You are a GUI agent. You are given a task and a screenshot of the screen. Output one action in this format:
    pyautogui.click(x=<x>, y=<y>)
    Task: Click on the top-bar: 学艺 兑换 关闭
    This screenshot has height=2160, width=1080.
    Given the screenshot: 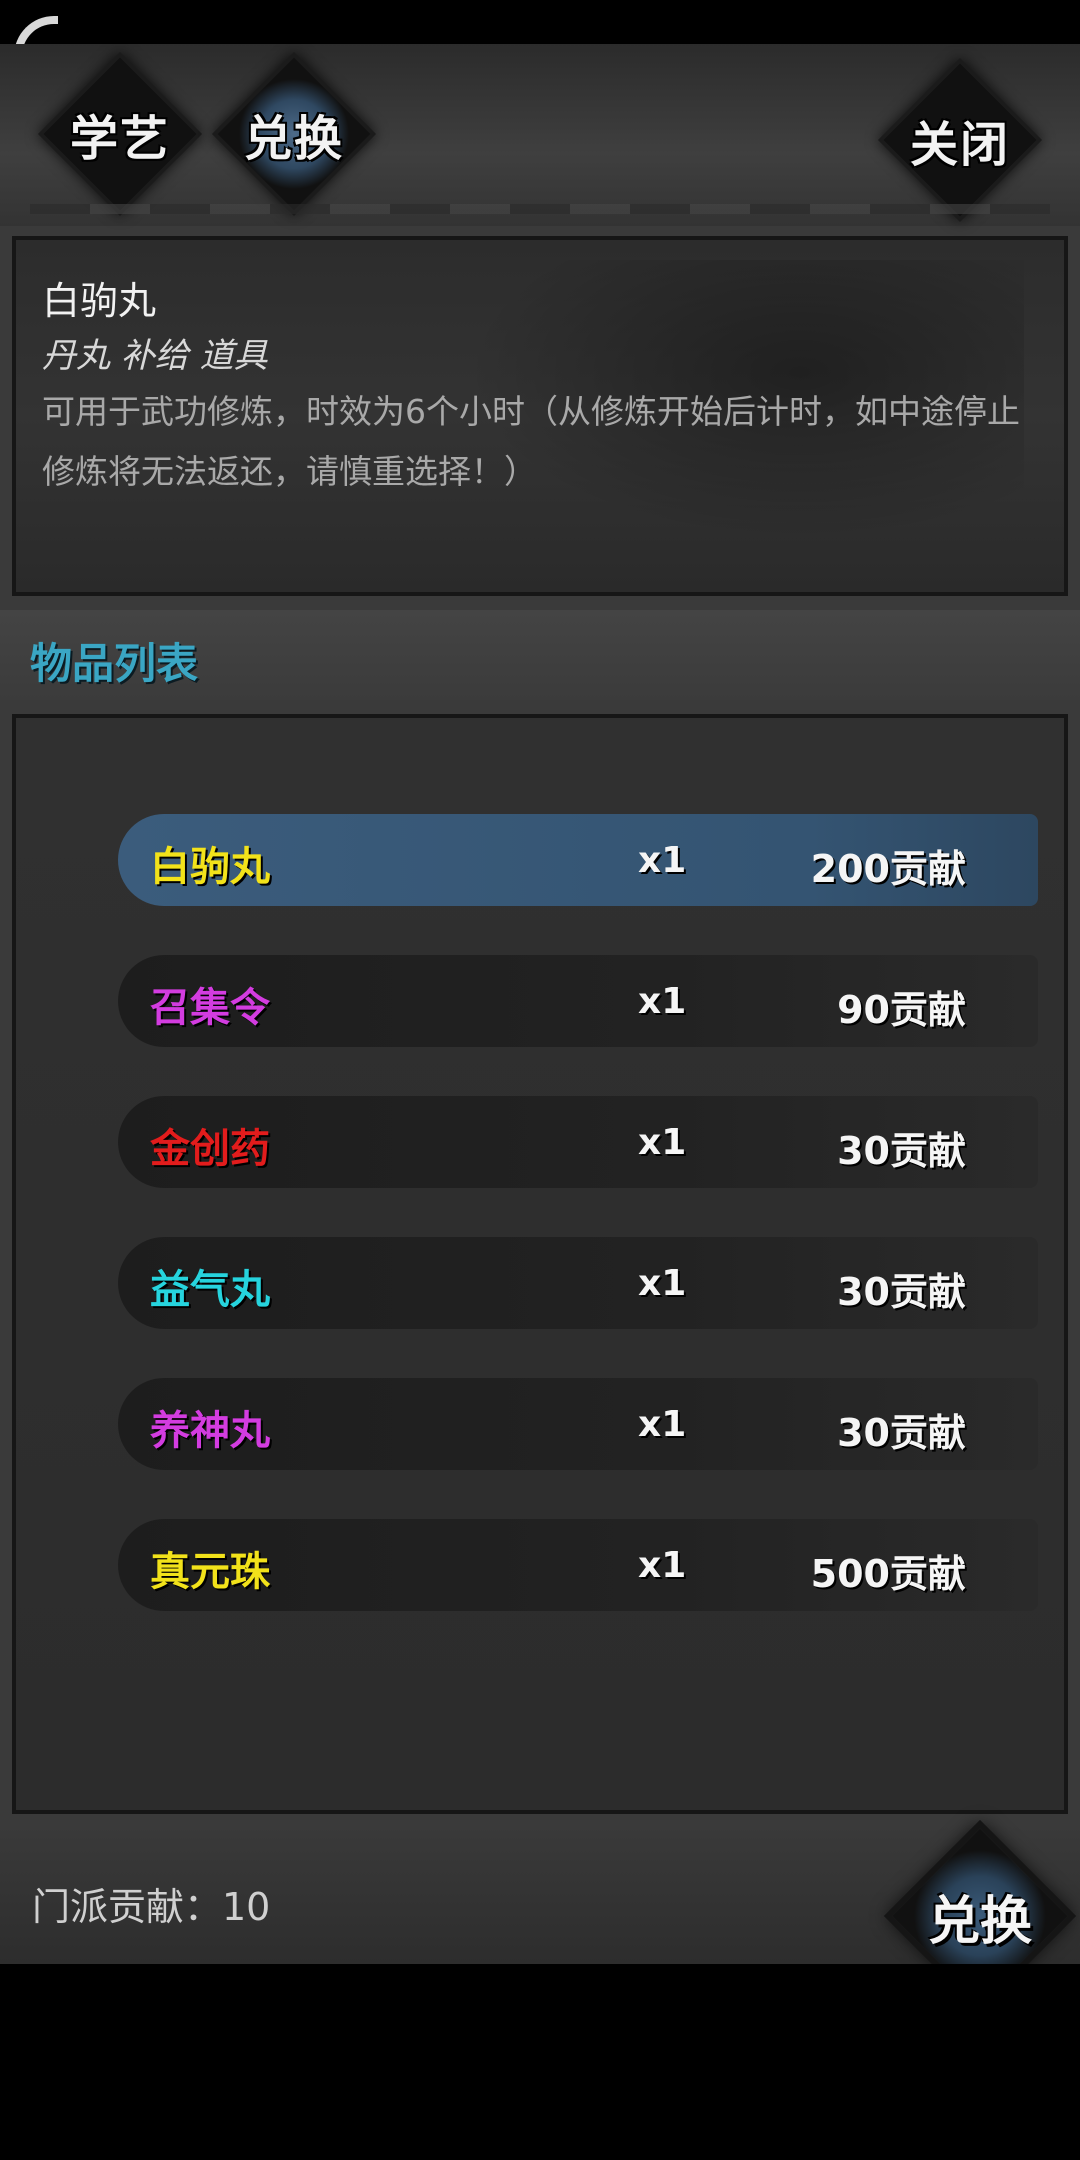 What is the action you would take?
    pyautogui.click(x=540, y=135)
    